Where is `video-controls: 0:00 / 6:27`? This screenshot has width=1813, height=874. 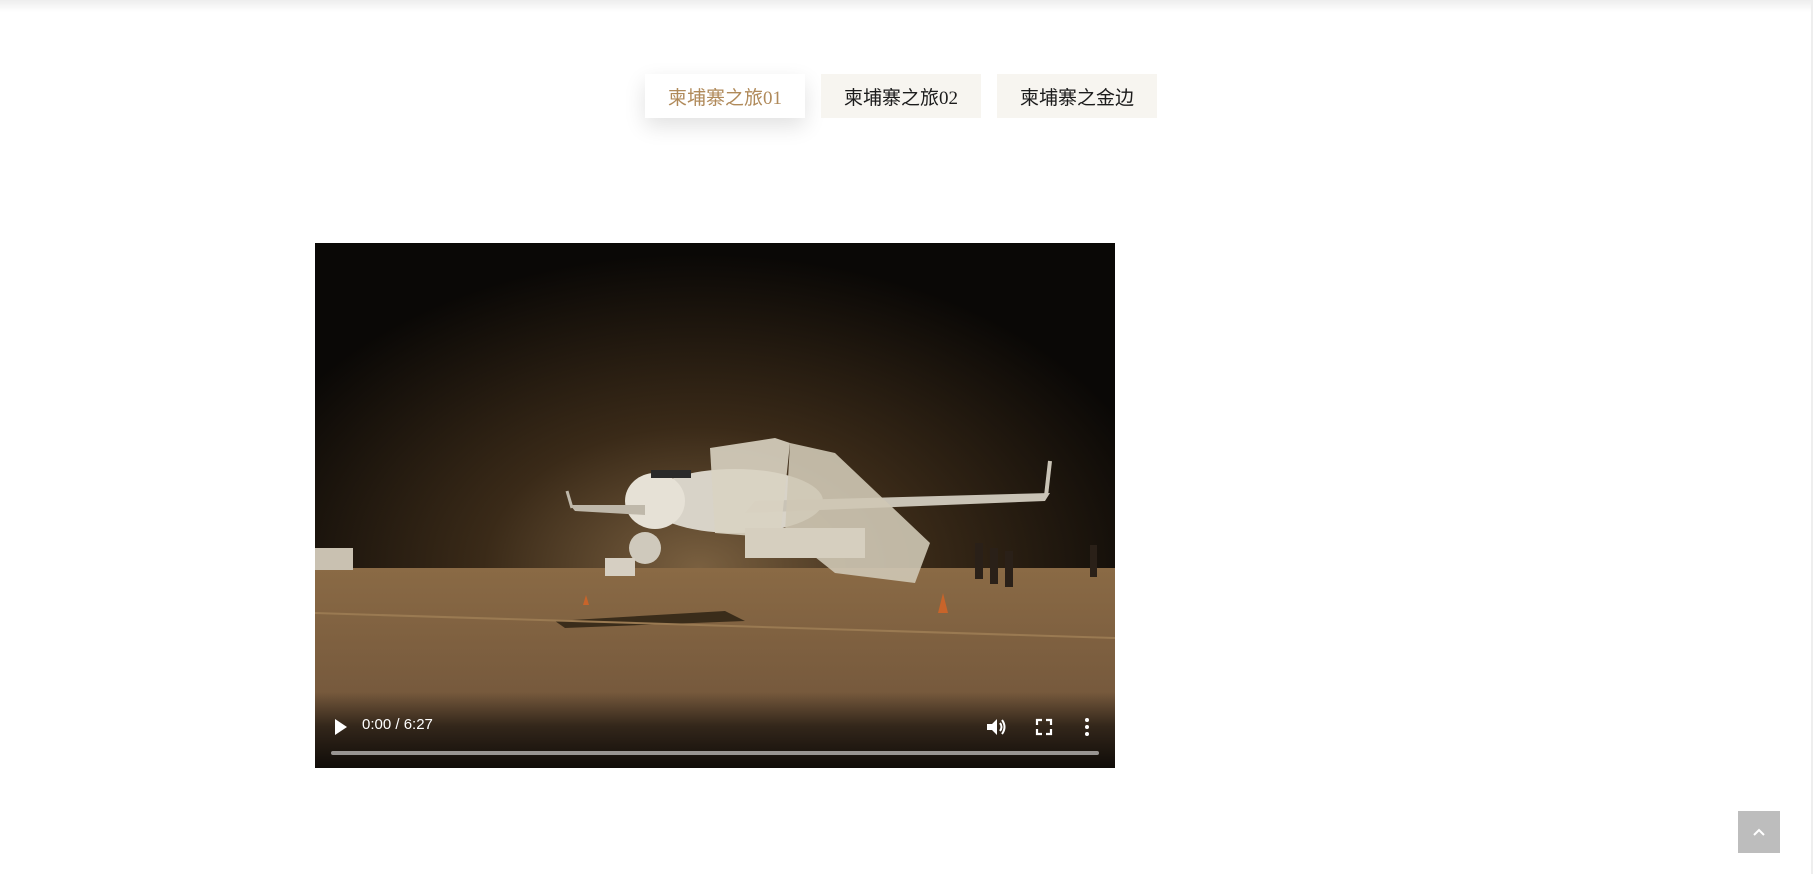
video-controls: 0:00 / 6:27 is located at coordinates (715, 730).